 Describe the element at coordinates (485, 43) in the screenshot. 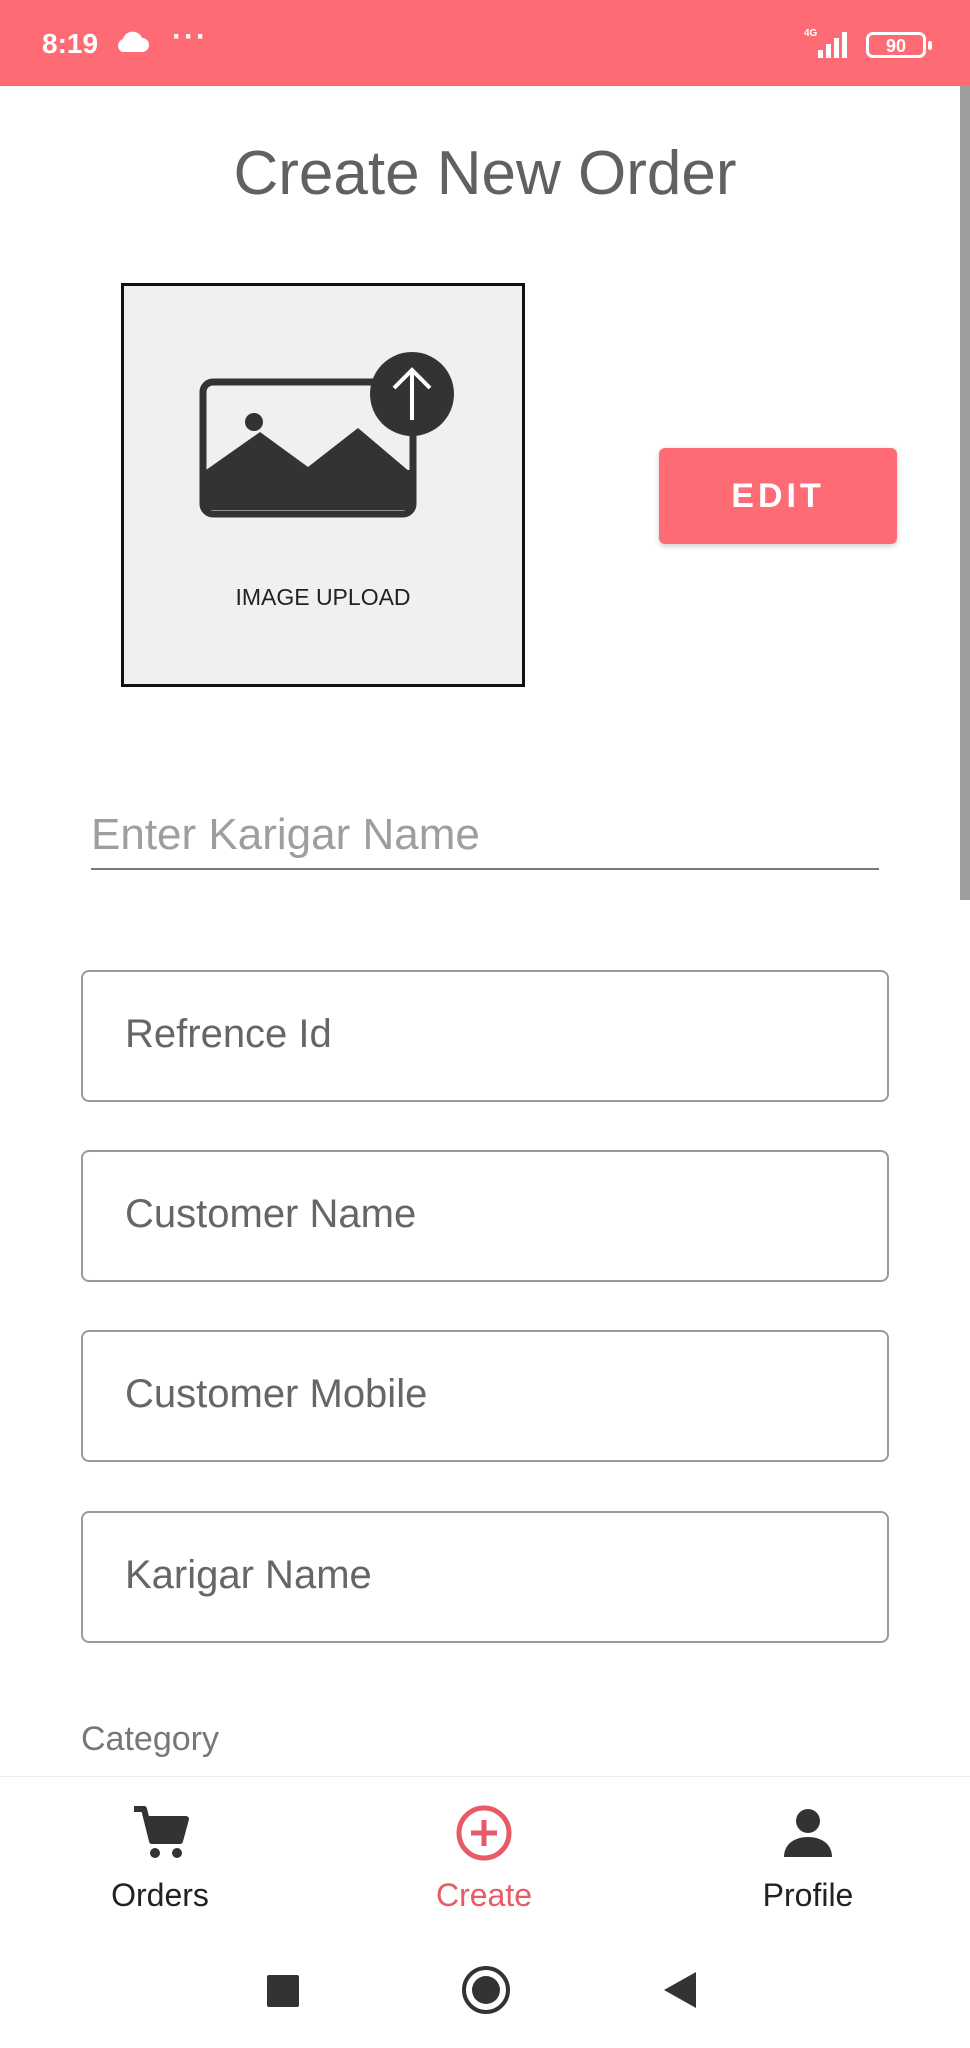

I see `status-bar: 8:19 ··· 4G 90` at that location.